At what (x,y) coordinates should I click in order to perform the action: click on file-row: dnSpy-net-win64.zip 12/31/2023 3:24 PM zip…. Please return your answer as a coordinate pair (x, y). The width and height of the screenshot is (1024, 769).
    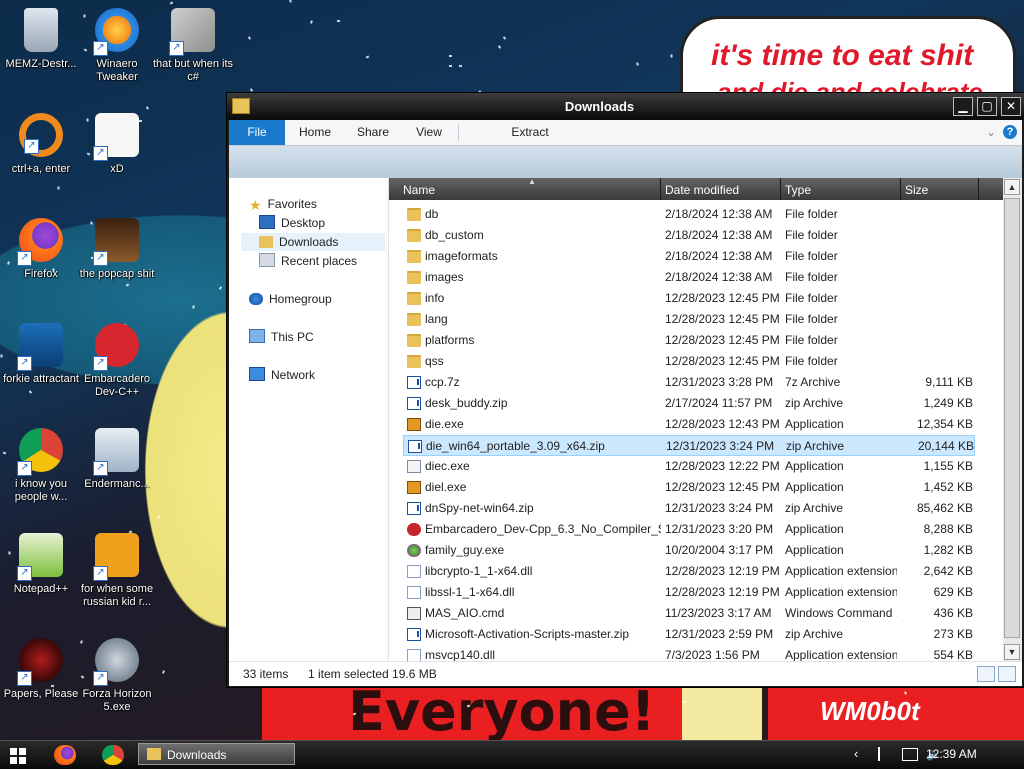
    Looking at the image, I should click on (689, 508).